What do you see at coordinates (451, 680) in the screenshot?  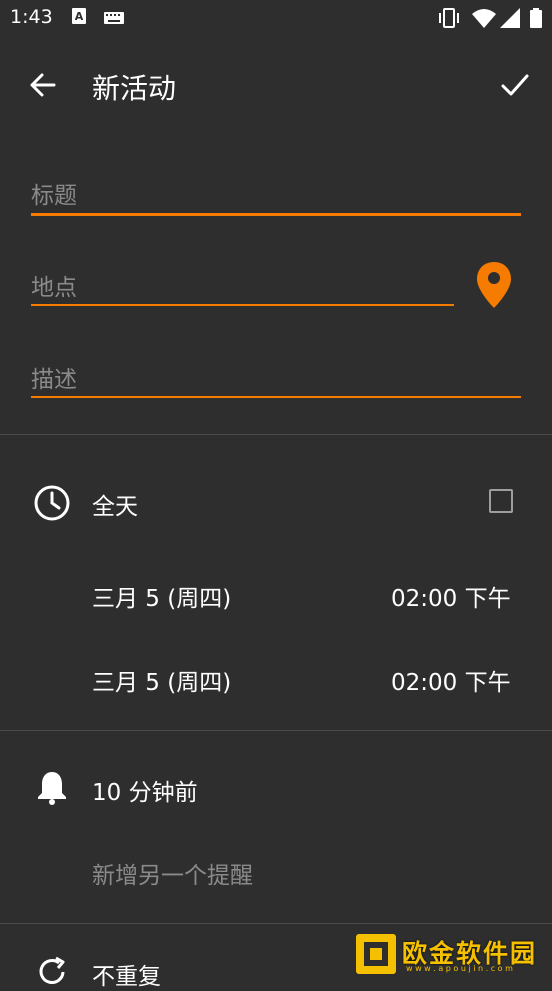 I see `end-time: 02:00 下午` at bounding box center [451, 680].